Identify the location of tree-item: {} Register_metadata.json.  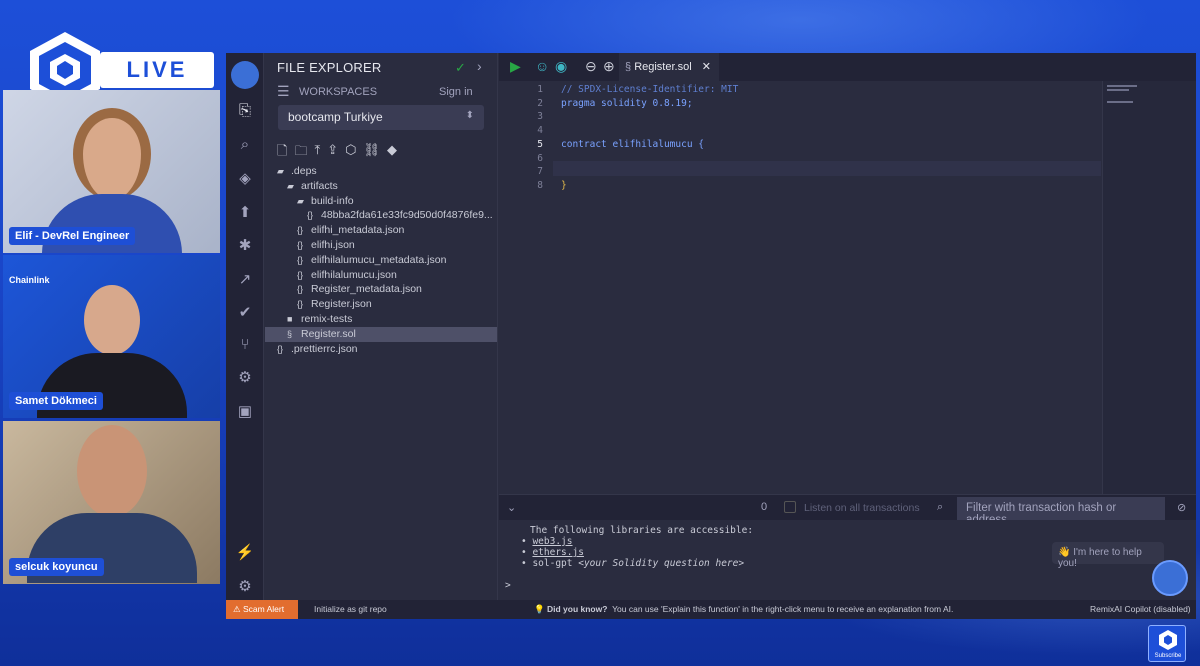
(381, 289).